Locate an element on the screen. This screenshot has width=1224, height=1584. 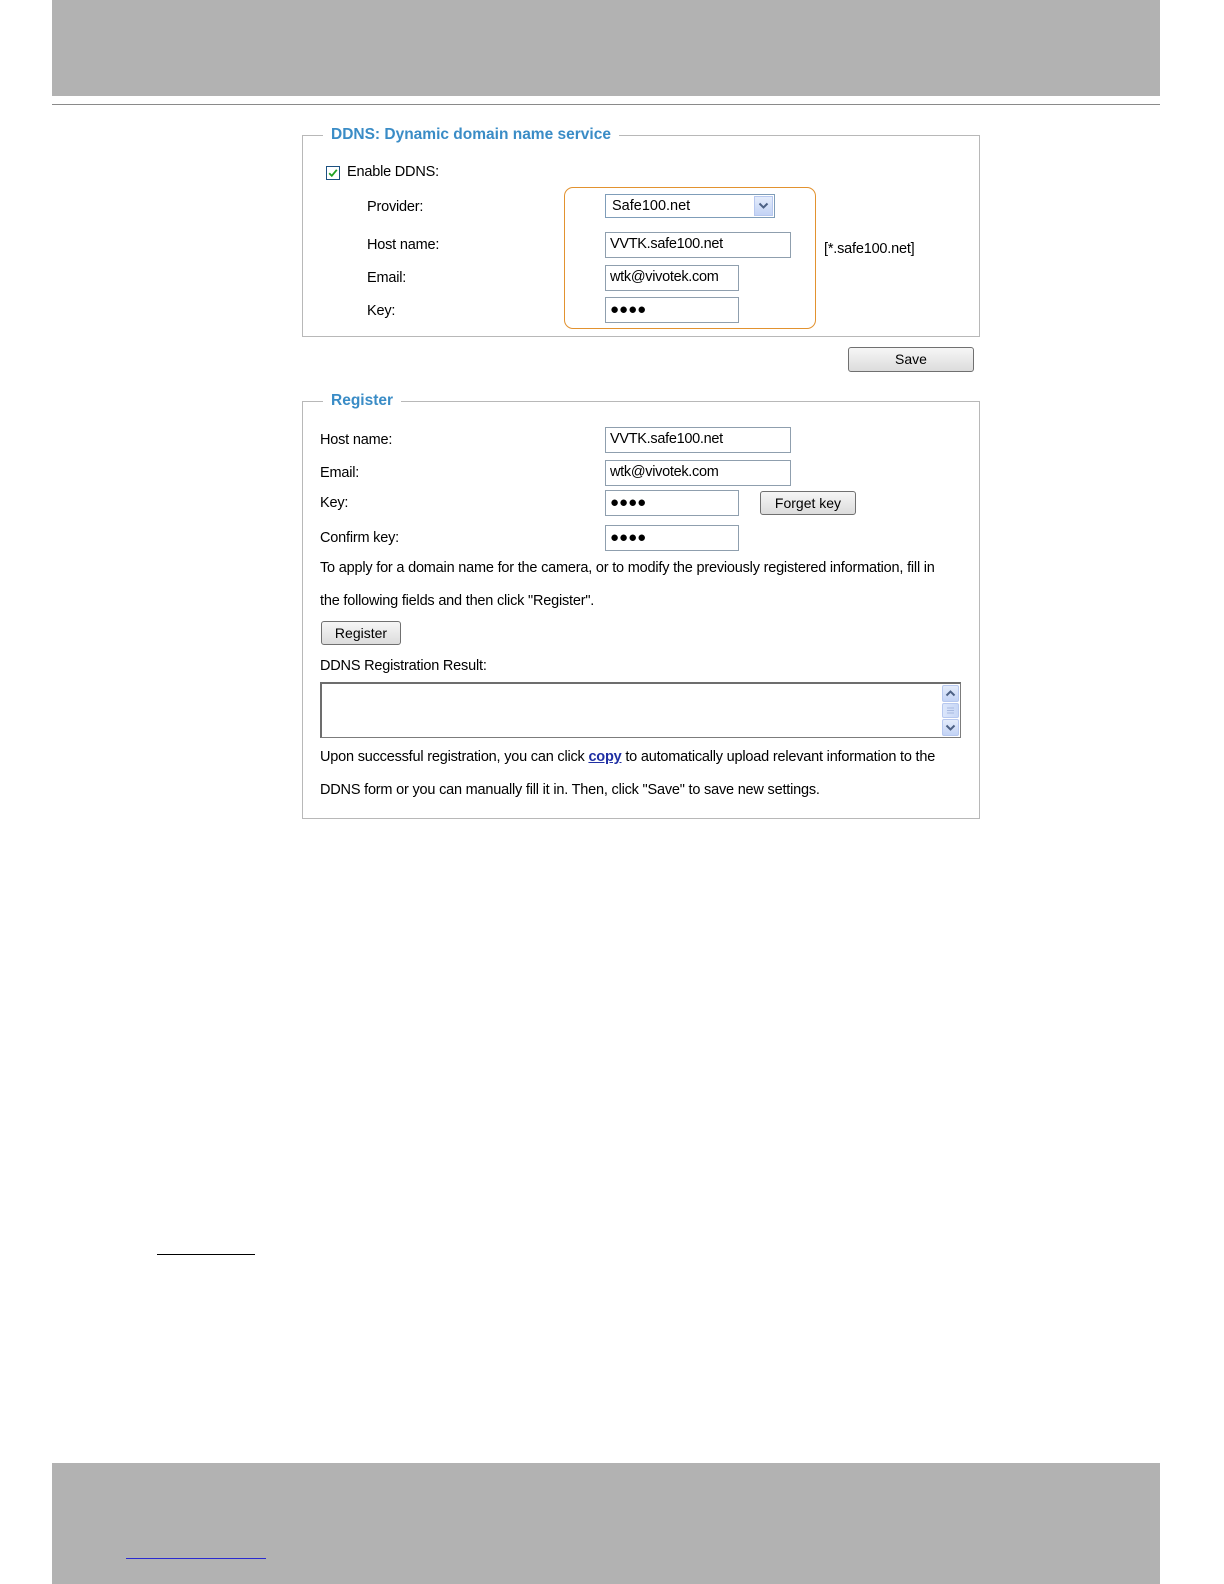
scroll-down-icon is located at coordinates (950, 727).